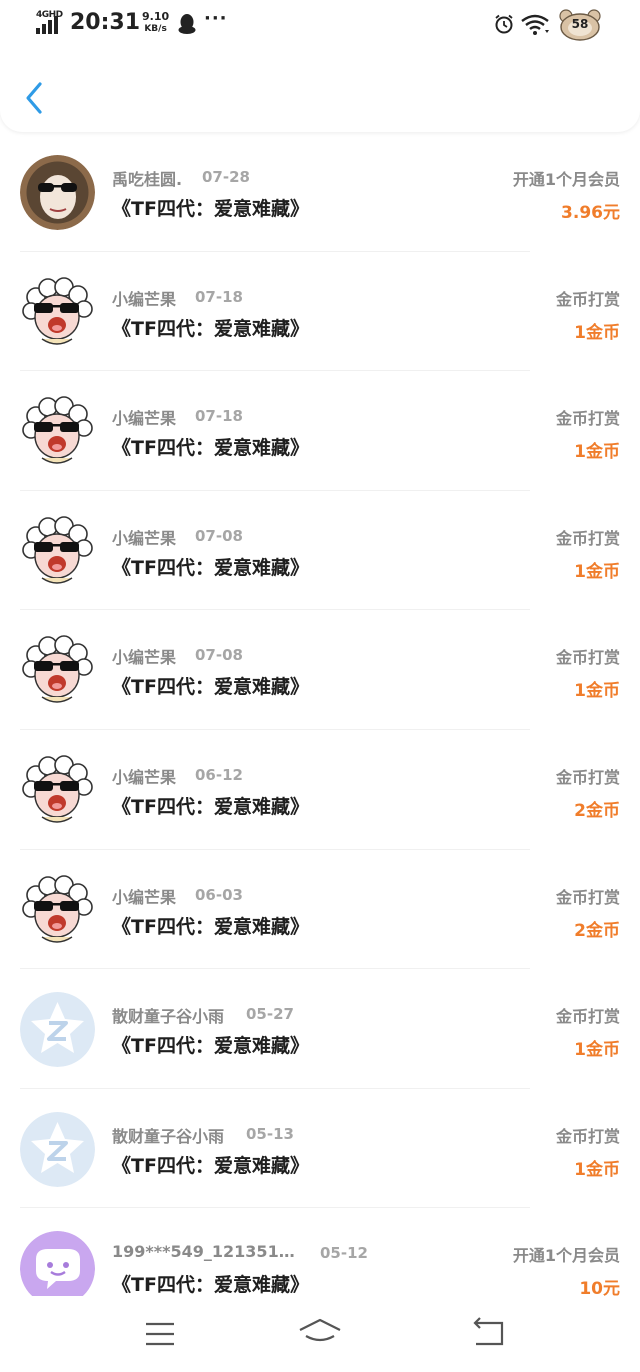 The width and height of the screenshot is (640, 1372). What do you see at coordinates (105, 22) in the screenshot?
I see `clock: 20:31` at bounding box center [105, 22].